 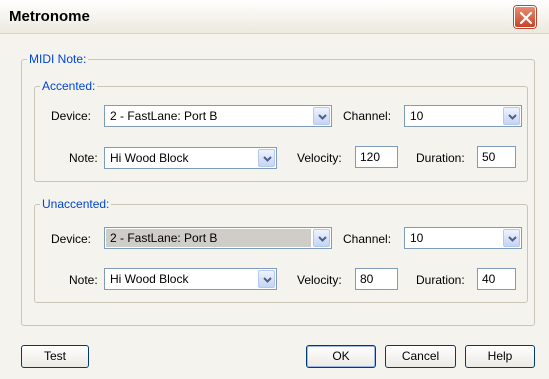 What do you see at coordinates (71, 239) in the screenshot?
I see `unaccented-device-label: Device:` at bounding box center [71, 239].